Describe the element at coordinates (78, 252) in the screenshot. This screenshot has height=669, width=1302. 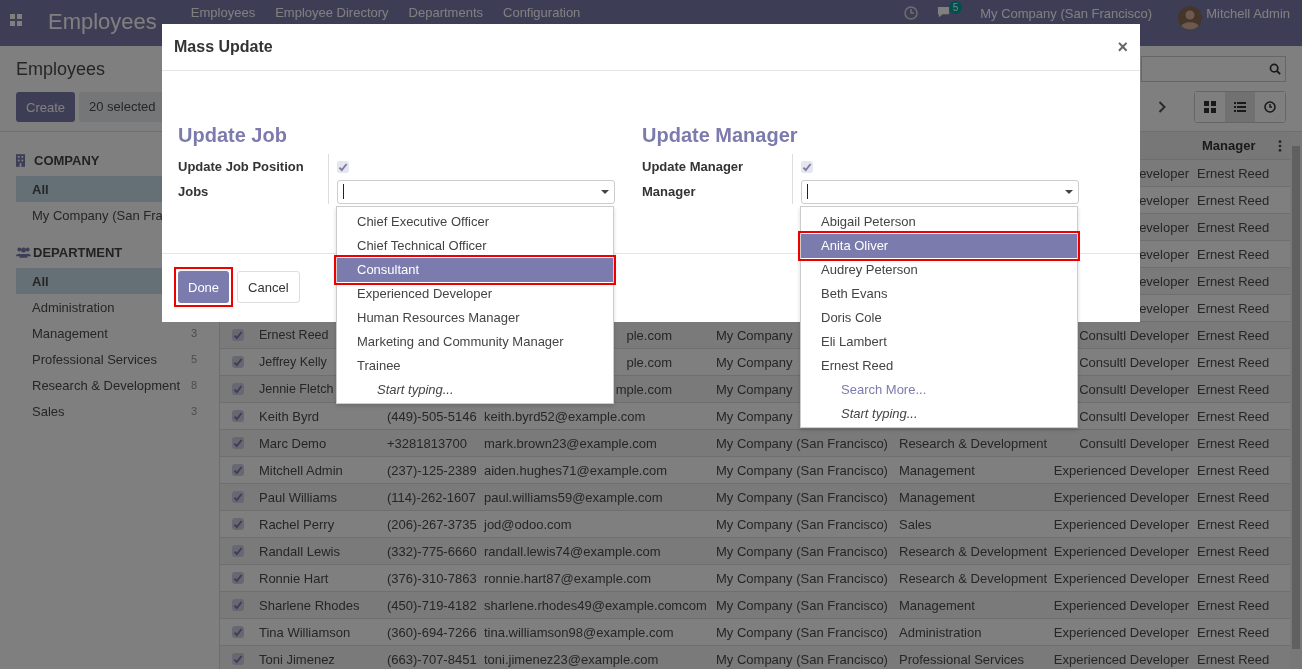
I see `filter-group-title: DEPARTMENT` at that location.